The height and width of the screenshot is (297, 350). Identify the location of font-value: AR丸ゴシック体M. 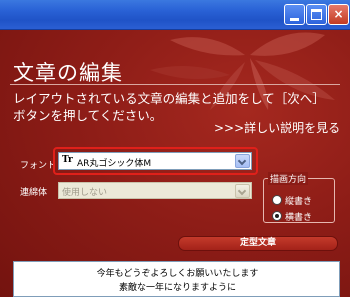
(114, 164).